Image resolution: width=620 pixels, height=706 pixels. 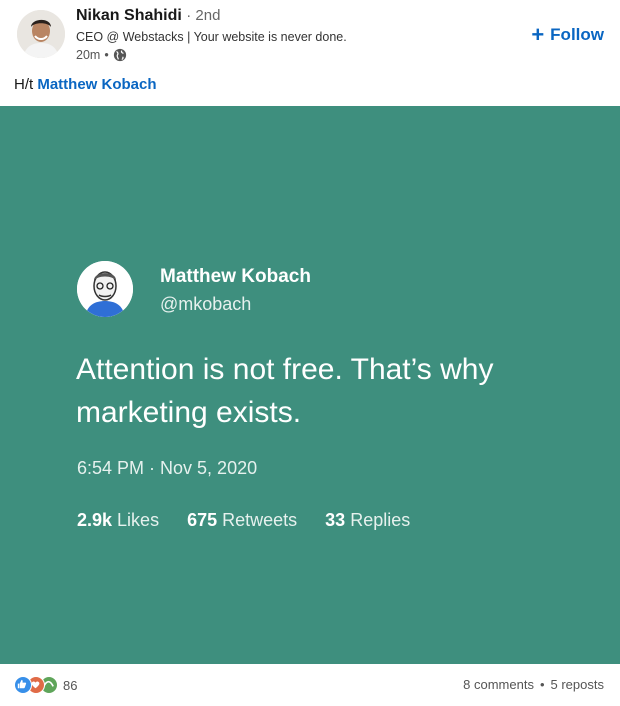 I want to click on post-meta: 20m •, so click(x=101, y=55).